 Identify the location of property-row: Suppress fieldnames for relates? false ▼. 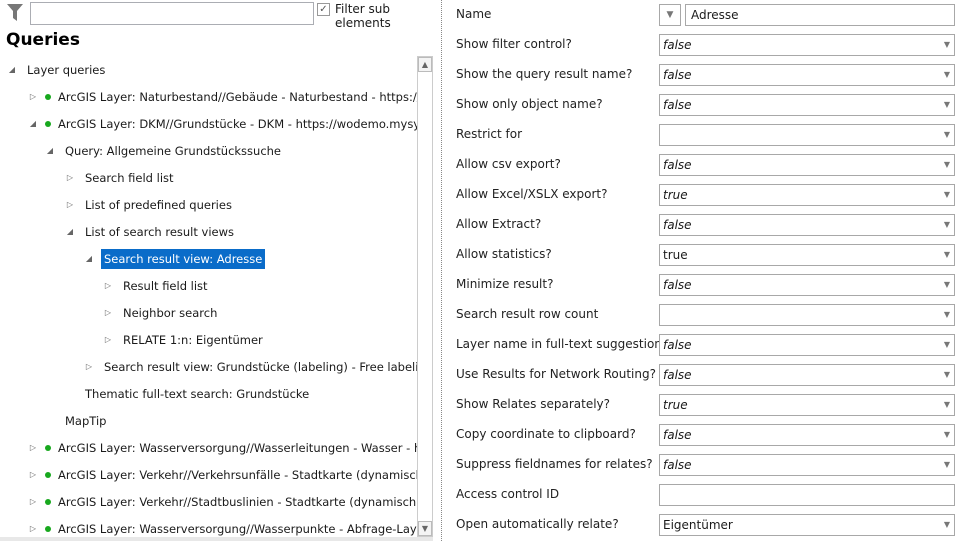
(702, 465).